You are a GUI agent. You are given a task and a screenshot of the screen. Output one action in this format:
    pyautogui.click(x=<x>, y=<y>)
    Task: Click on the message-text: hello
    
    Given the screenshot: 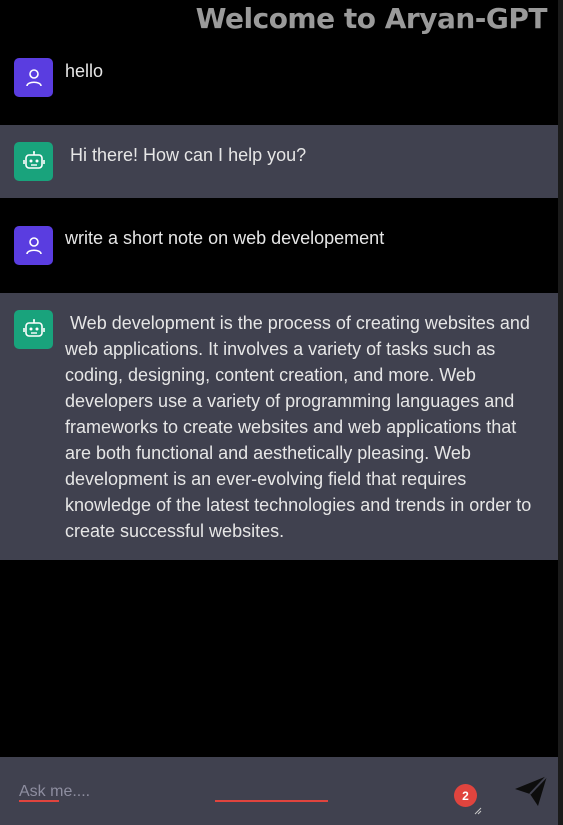 What is the action you would take?
    pyautogui.click(x=84, y=71)
    